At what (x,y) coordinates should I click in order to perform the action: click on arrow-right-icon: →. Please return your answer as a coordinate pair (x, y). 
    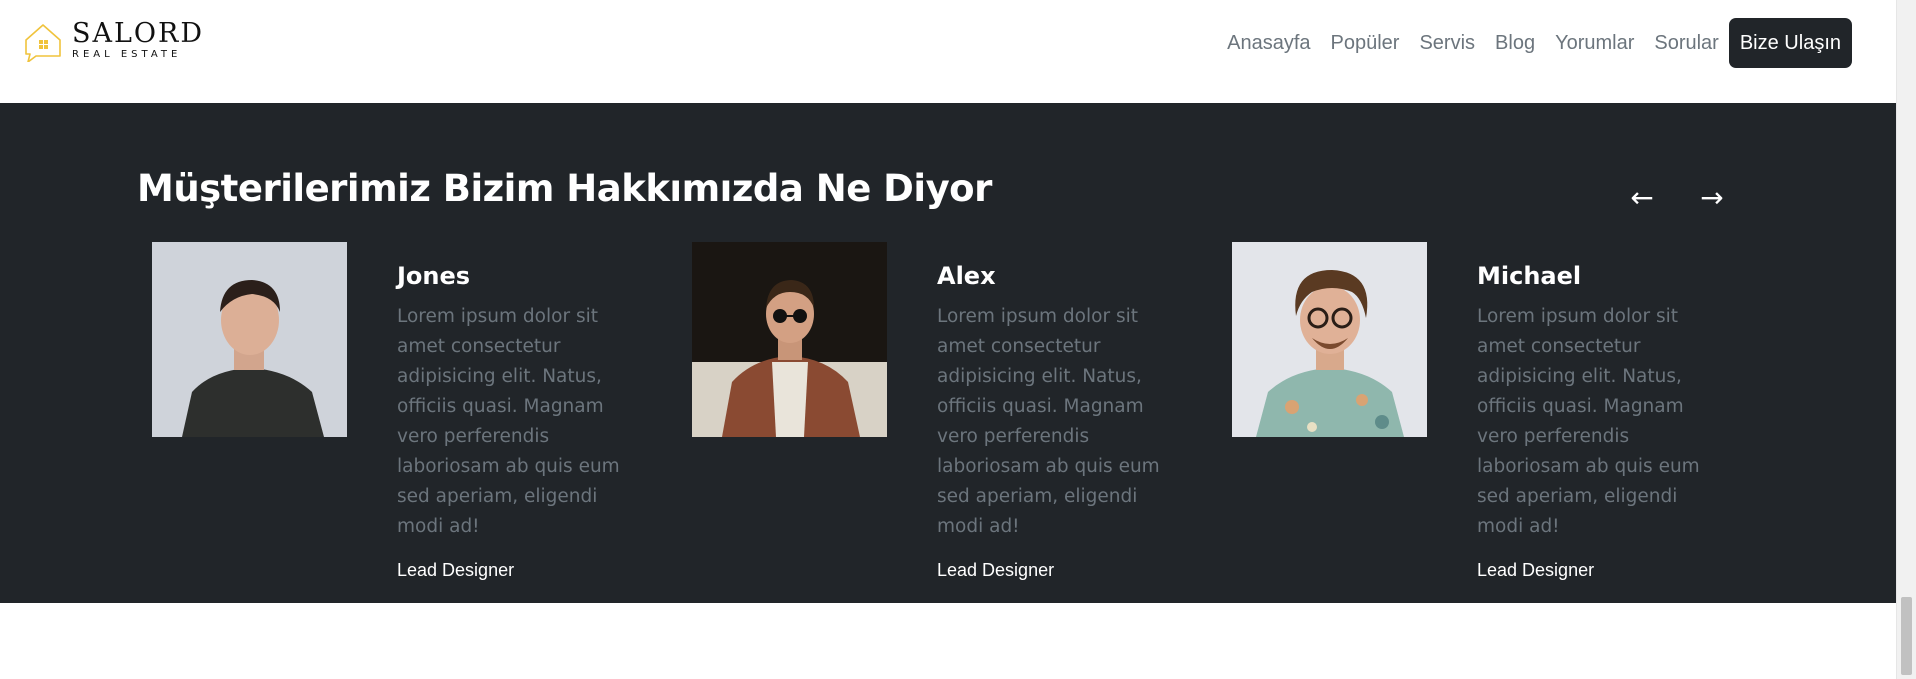
    Looking at the image, I should click on (1712, 197).